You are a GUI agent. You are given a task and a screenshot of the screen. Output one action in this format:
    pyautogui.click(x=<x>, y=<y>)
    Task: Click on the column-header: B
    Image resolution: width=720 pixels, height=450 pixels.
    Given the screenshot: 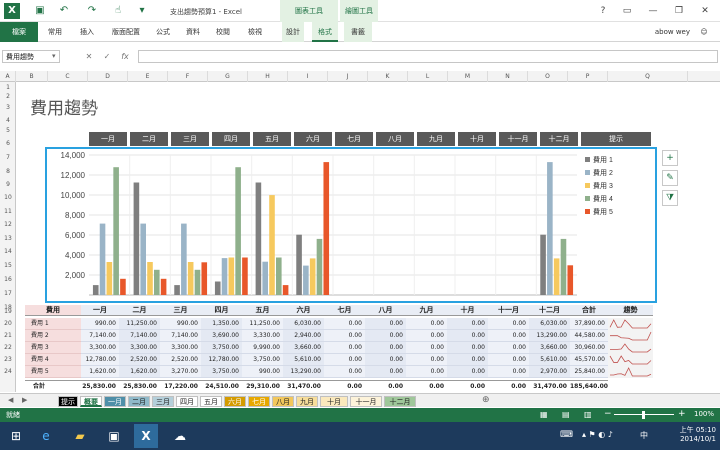 What is the action you would take?
    pyautogui.click(x=32, y=76)
    